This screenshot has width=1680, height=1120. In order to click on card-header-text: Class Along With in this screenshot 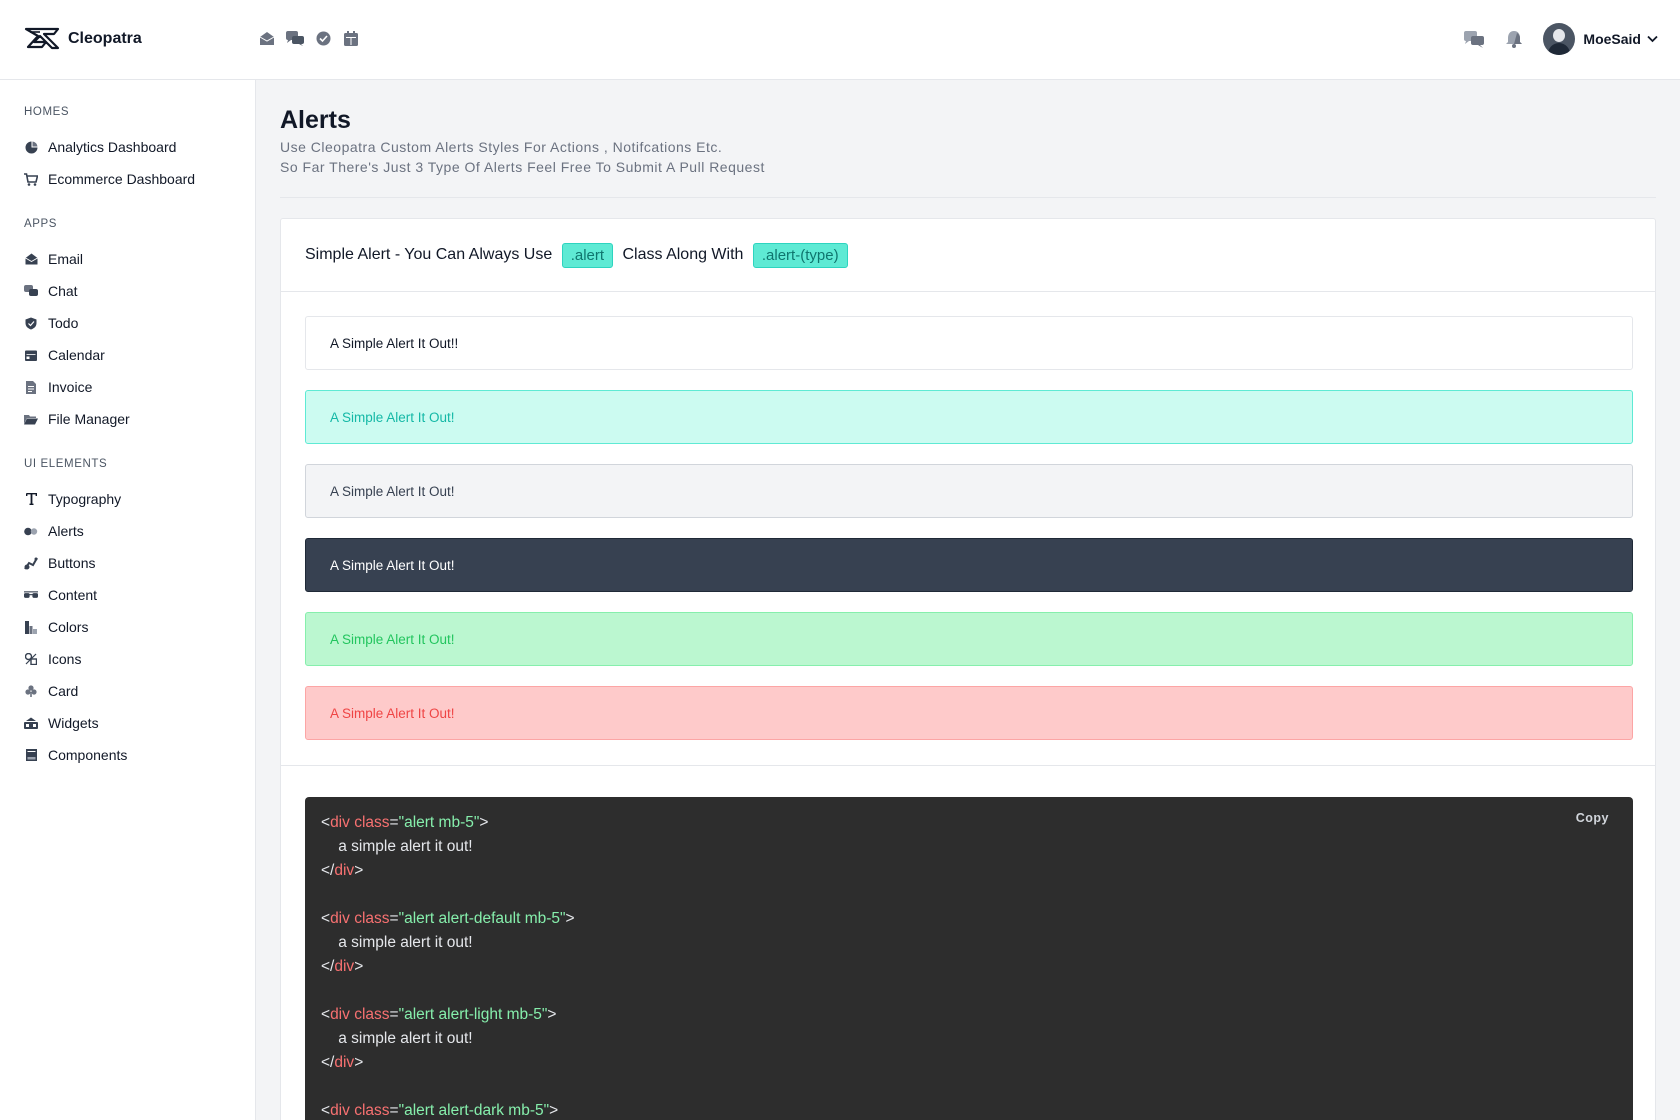, I will do `click(683, 254)`.